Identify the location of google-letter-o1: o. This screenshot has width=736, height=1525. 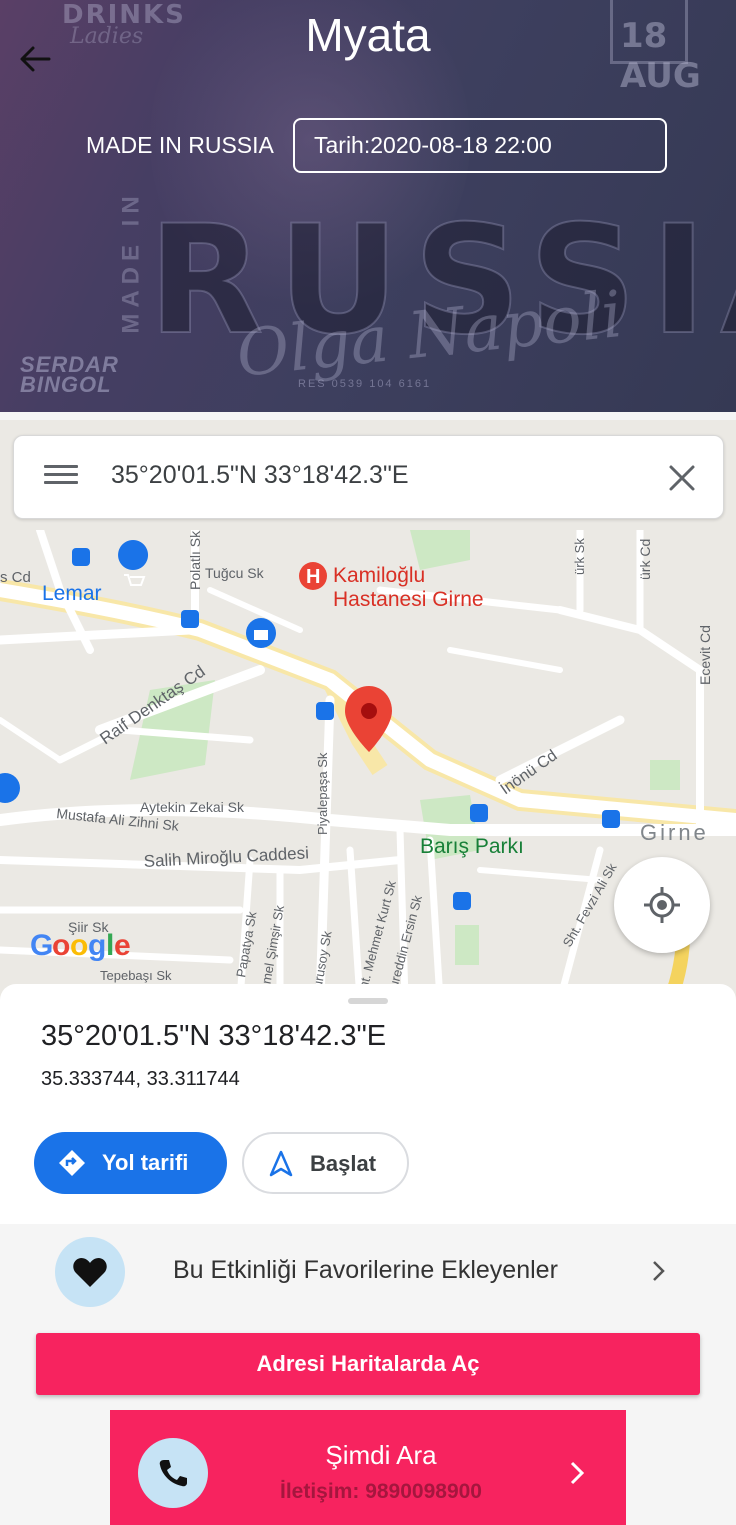
(61, 945).